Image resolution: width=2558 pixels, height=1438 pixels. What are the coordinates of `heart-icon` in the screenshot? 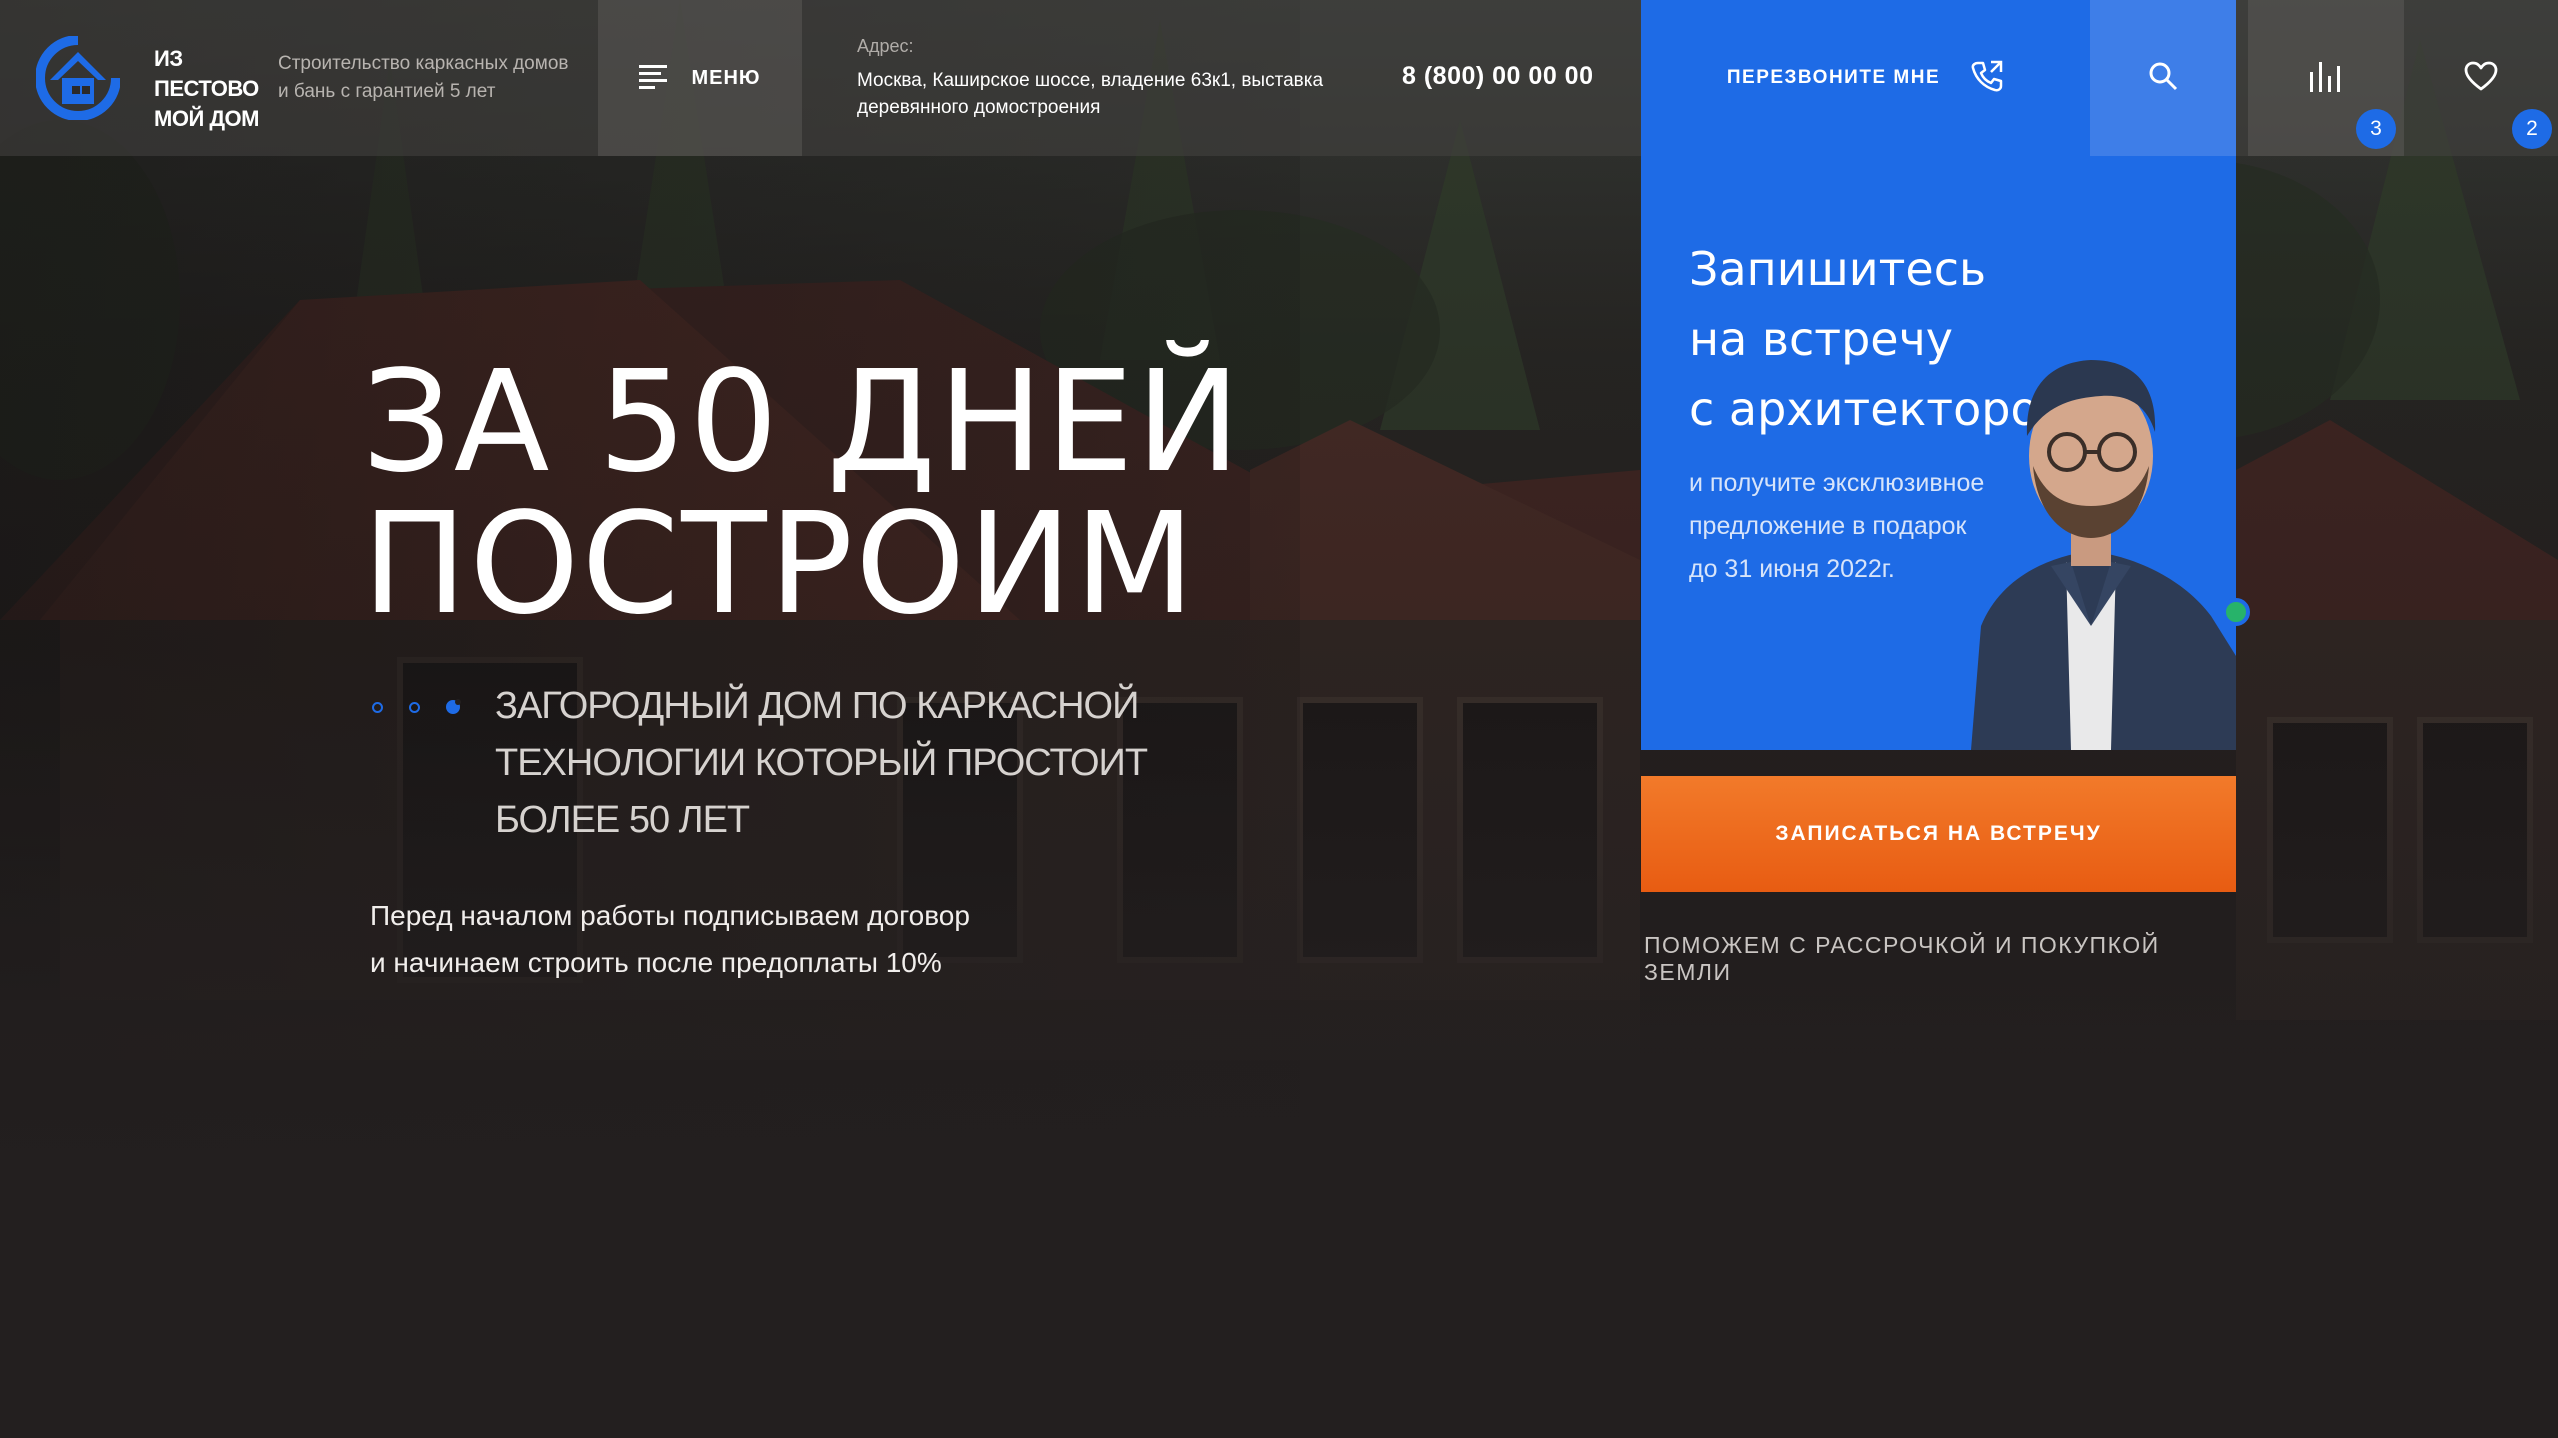 It's located at (2481, 78).